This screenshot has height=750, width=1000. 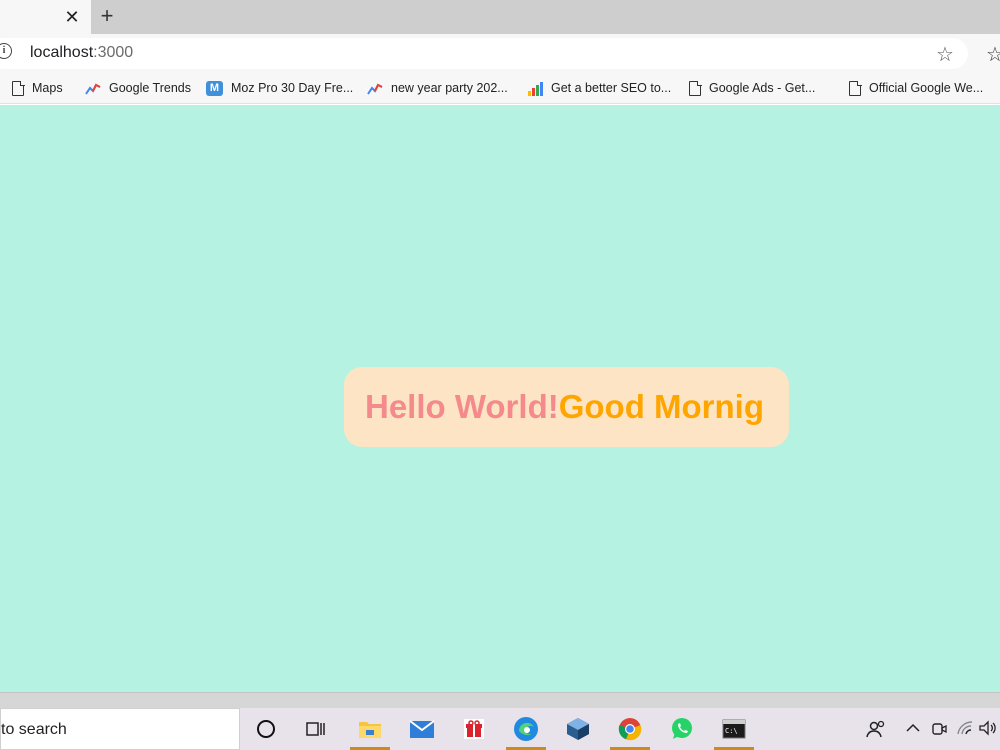 I want to click on bookmark-google-trends: Google Trends, so click(x=138, y=88).